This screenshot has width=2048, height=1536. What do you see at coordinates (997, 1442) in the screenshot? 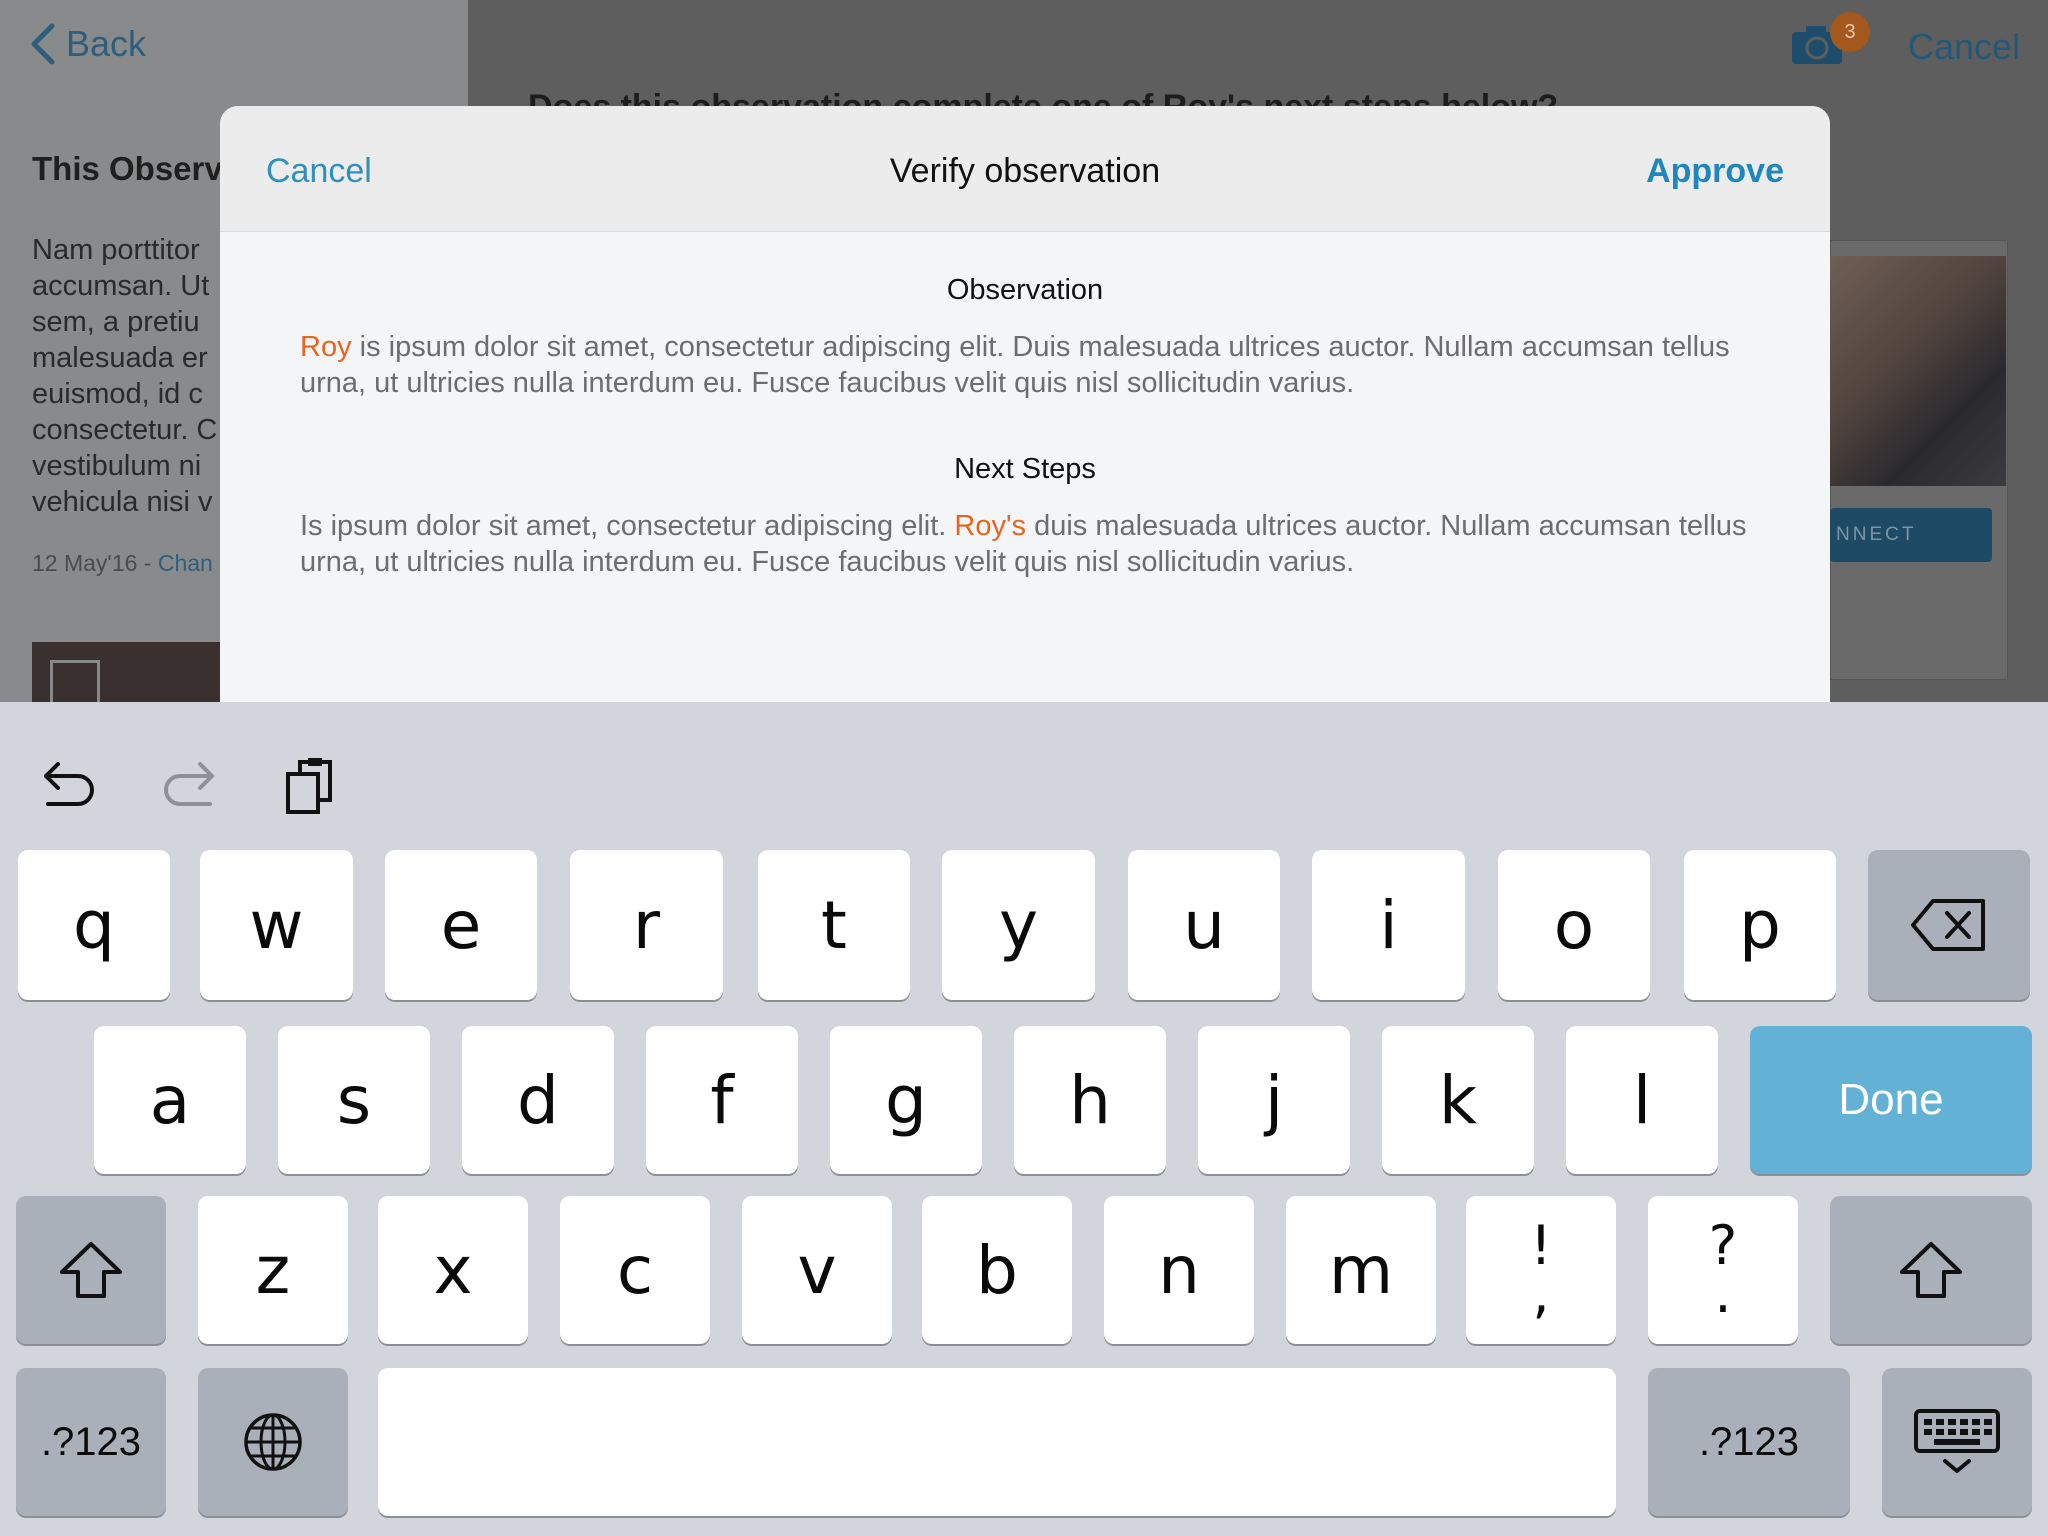
I see `space-bar` at bounding box center [997, 1442].